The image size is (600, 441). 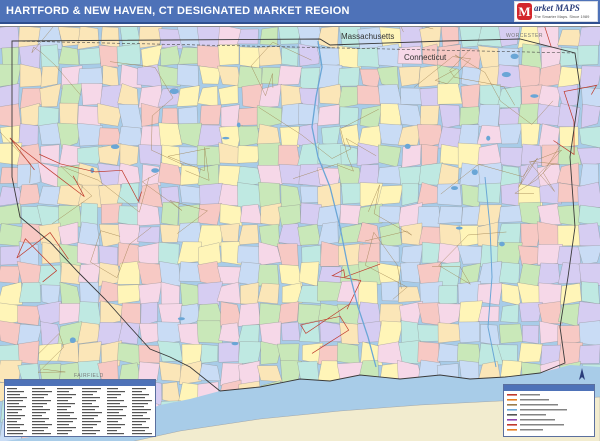 I want to click on logo-tagline: The Smarter Maps. Since 1989, so click(x=562, y=16).